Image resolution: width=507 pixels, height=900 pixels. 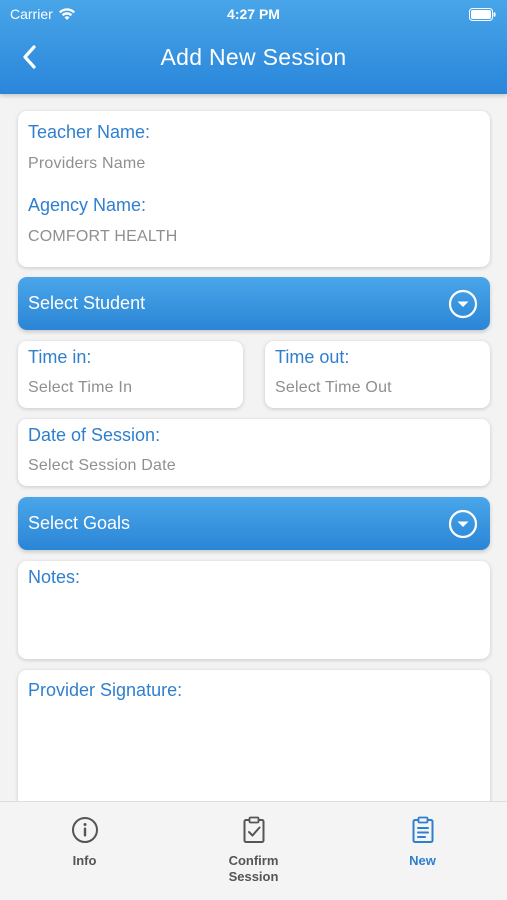 What do you see at coordinates (254, 452) in the screenshot?
I see `session-date-field: Date of Session: Select Session Date` at bounding box center [254, 452].